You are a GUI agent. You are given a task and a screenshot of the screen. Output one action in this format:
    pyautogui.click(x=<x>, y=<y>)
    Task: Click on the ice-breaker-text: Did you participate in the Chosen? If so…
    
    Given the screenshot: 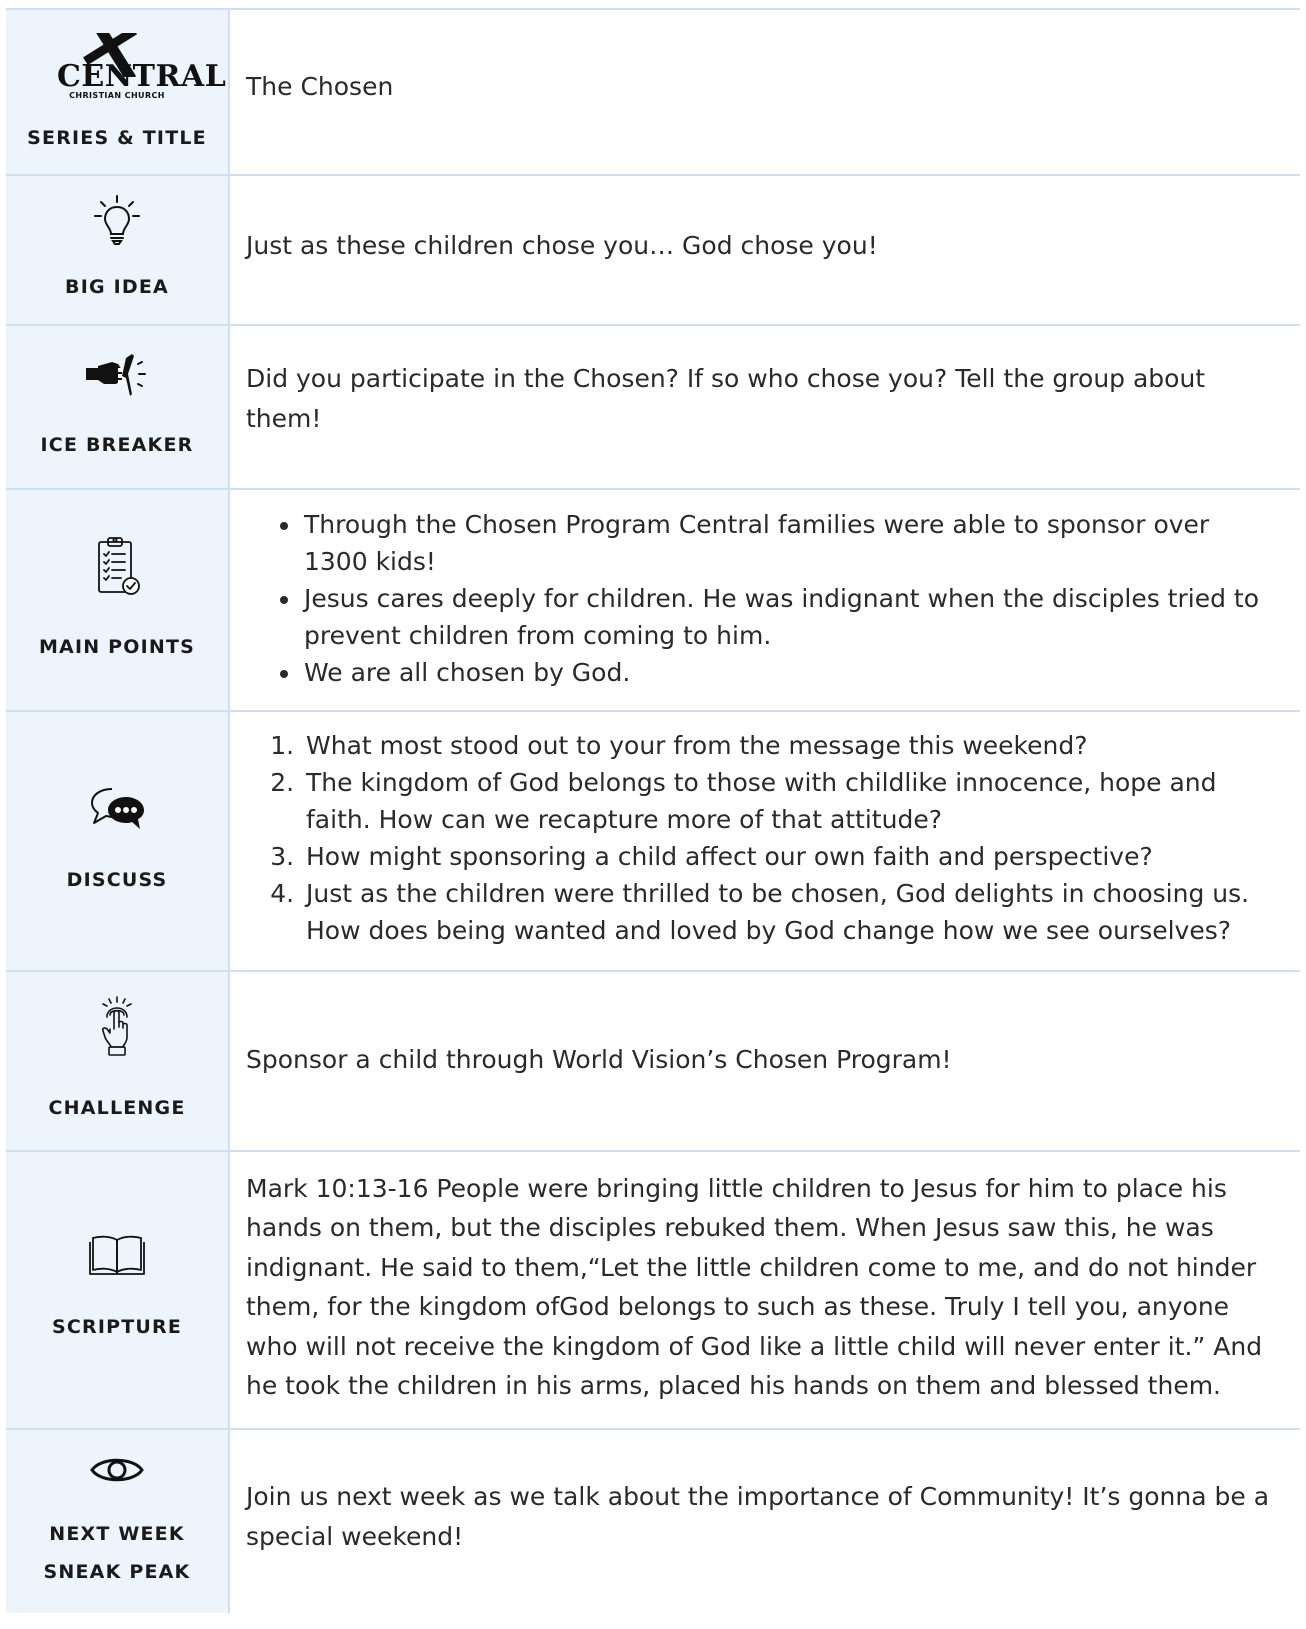 What is the action you would take?
    pyautogui.click(x=726, y=398)
    